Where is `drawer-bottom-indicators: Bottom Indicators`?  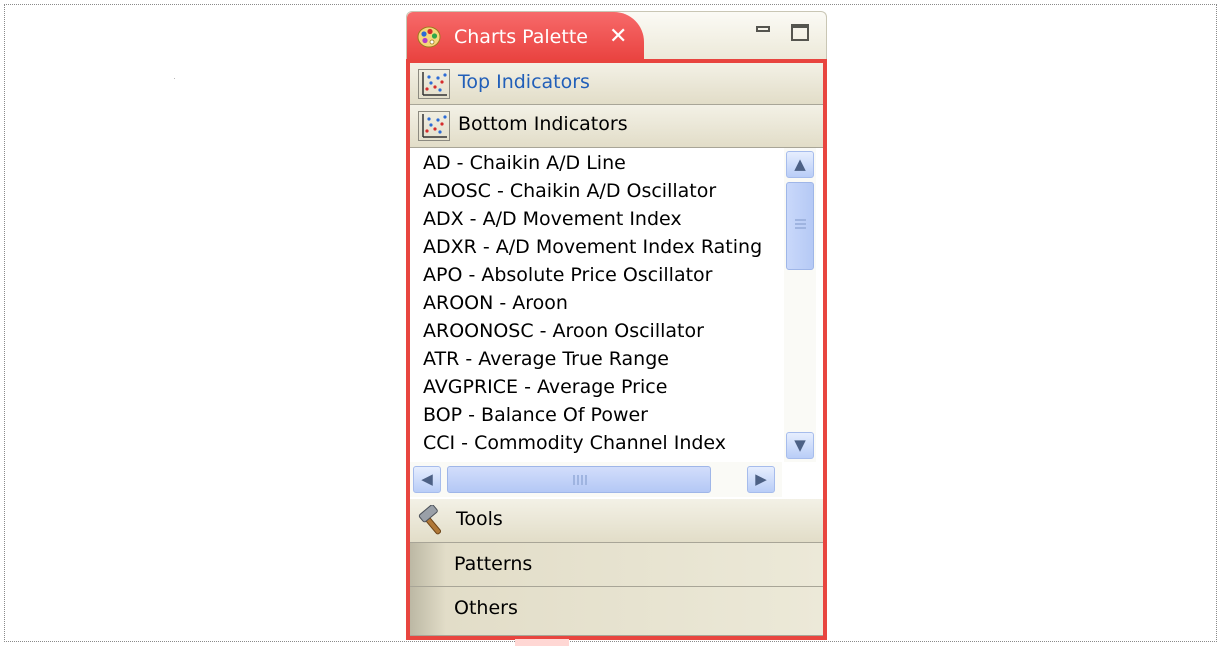
drawer-bottom-indicators: Bottom Indicators is located at coordinates (616, 126).